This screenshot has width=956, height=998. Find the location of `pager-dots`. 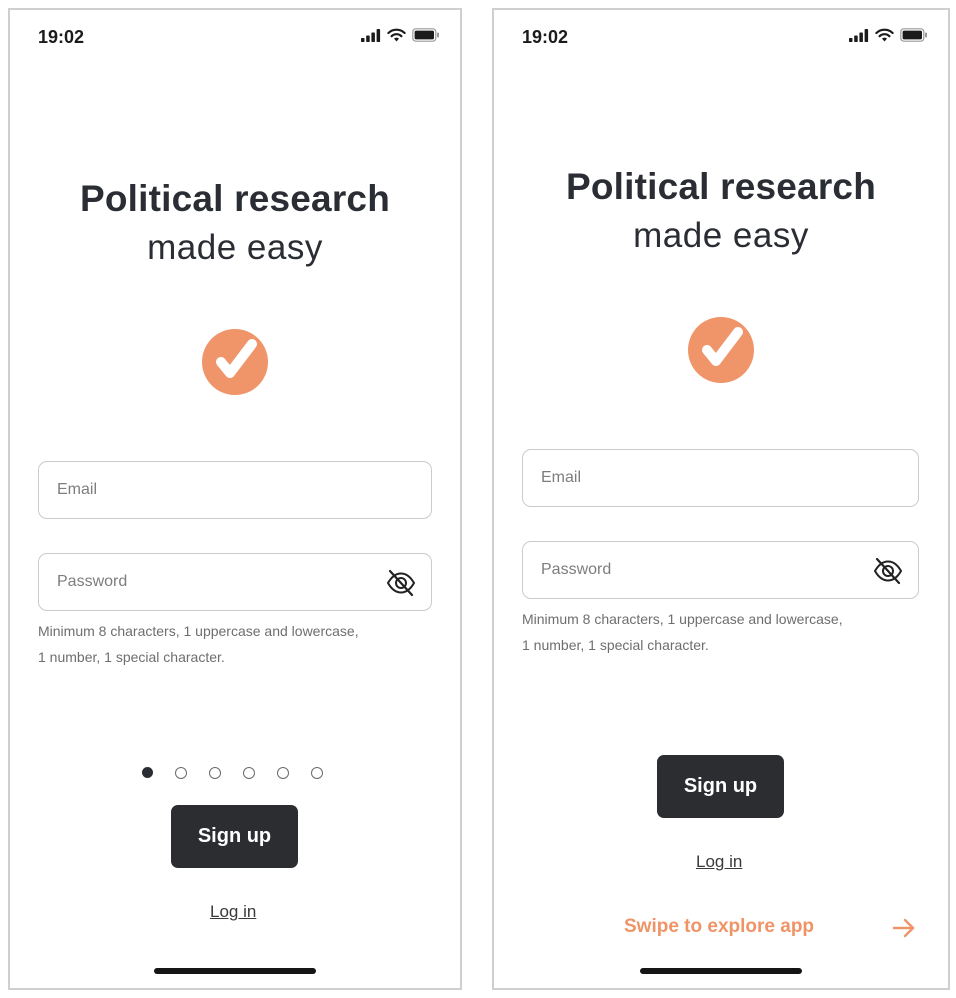

pager-dots is located at coordinates (235, 773).